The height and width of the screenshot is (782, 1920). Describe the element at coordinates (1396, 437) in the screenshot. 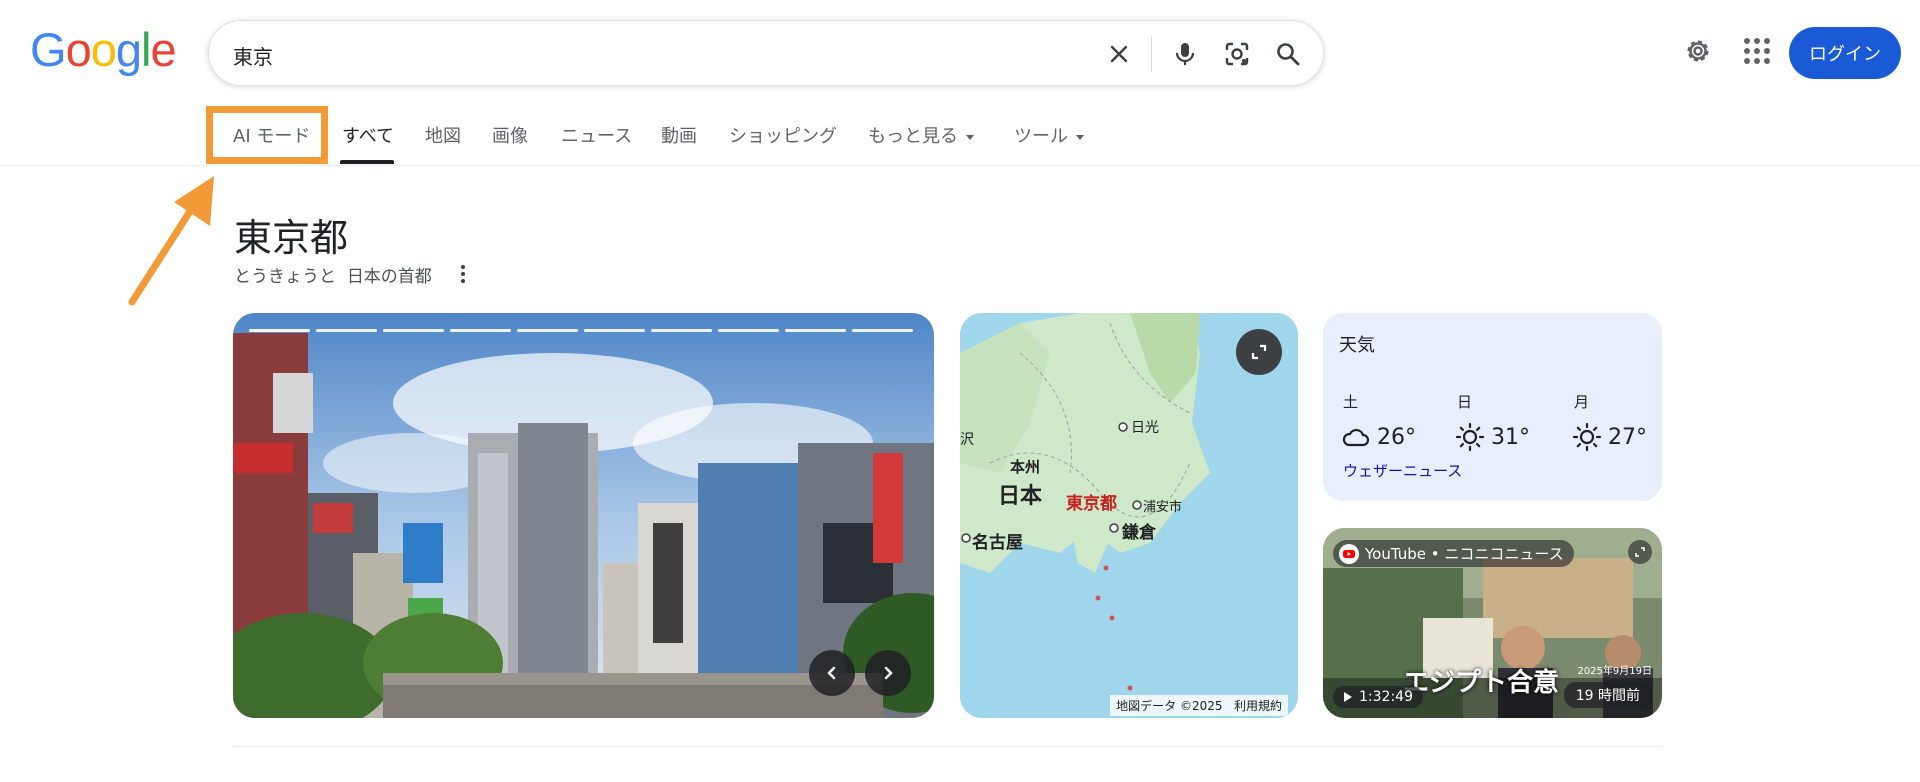

I see `weather-temp: 26°` at that location.